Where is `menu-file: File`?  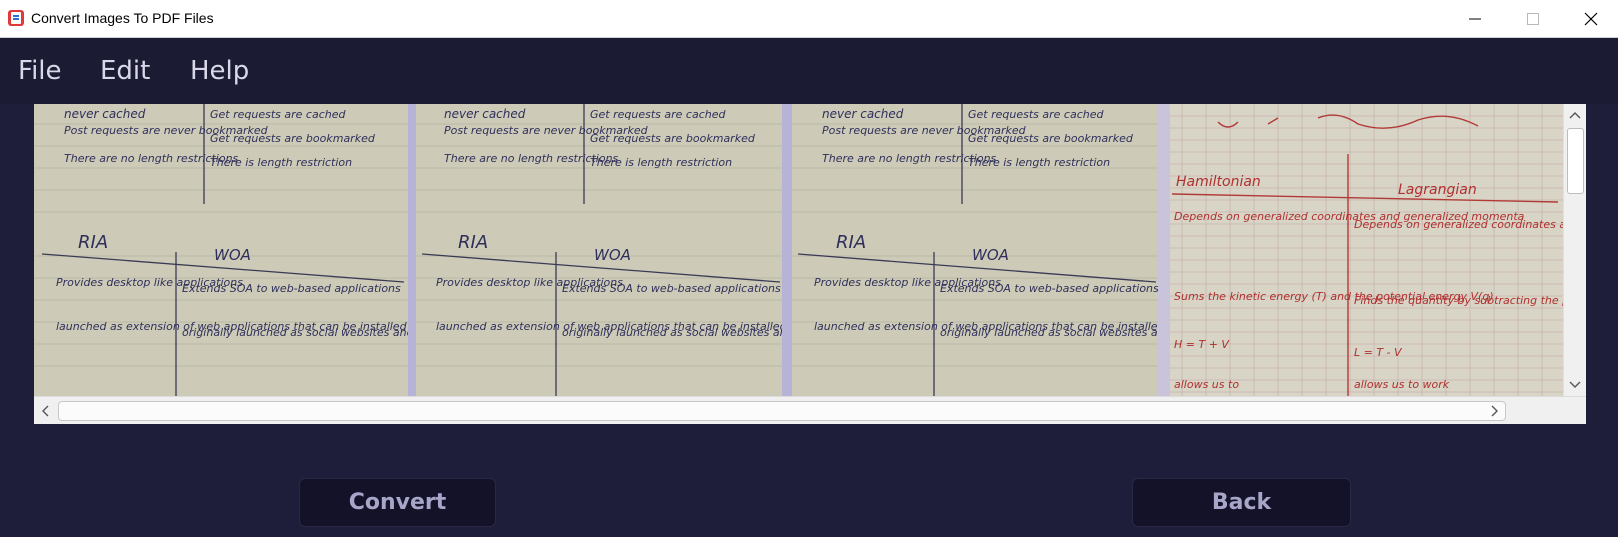 menu-file: File is located at coordinates (40, 71).